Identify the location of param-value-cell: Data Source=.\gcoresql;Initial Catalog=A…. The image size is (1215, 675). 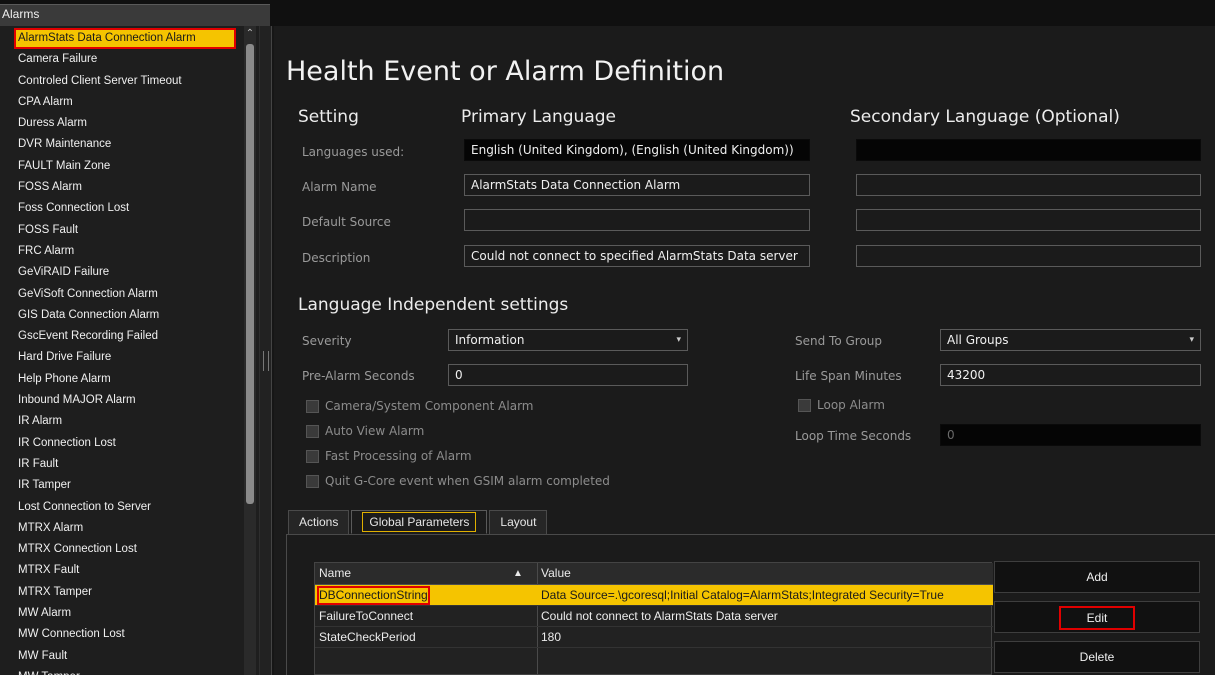
(766, 595).